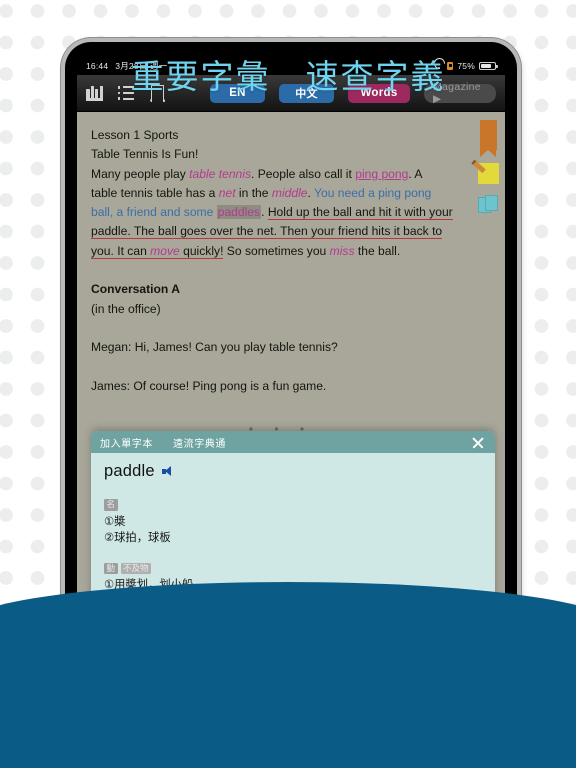 This screenshot has height=768, width=576. I want to click on bookmark-tool-icon, so click(488, 138).